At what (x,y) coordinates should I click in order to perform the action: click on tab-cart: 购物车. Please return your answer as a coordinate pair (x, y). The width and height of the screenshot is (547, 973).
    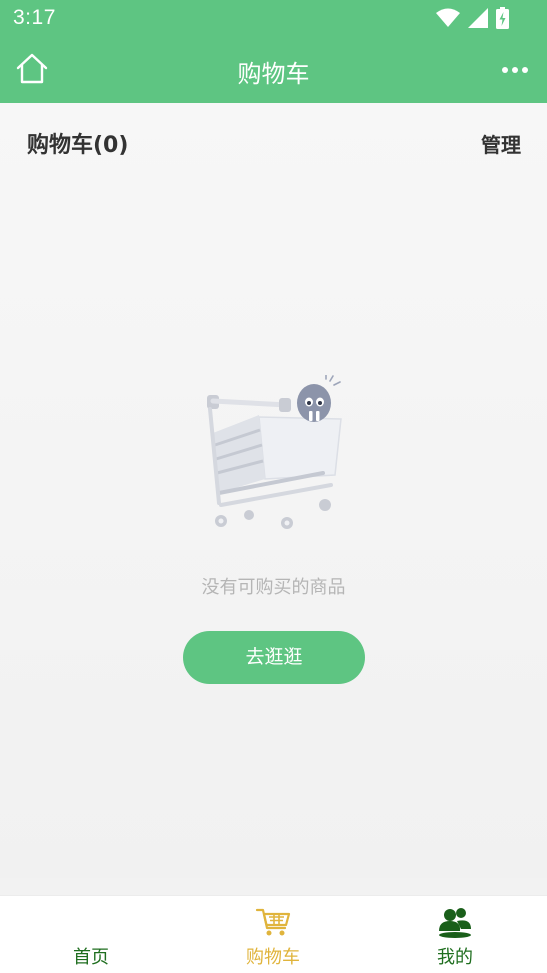
    Looking at the image, I should click on (273, 934).